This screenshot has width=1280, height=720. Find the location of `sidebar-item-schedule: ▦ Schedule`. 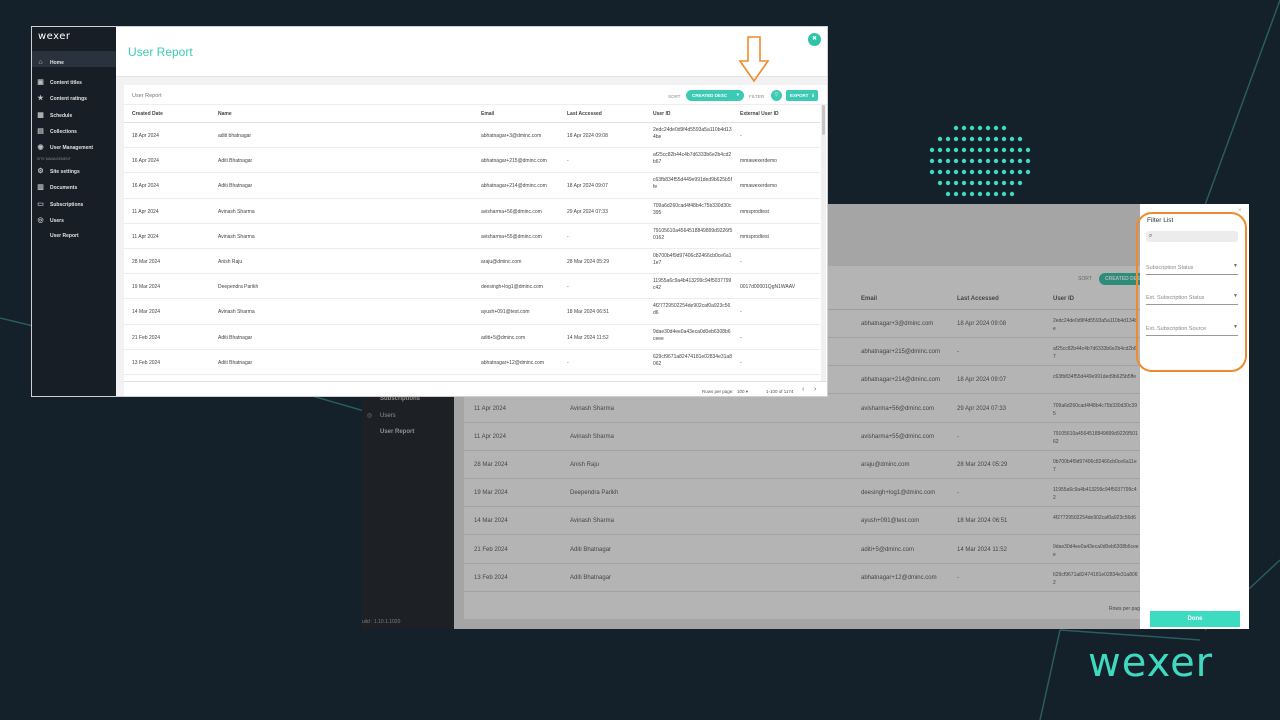

sidebar-item-schedule: ▦ Schedule is located at coordinates (74, 116).